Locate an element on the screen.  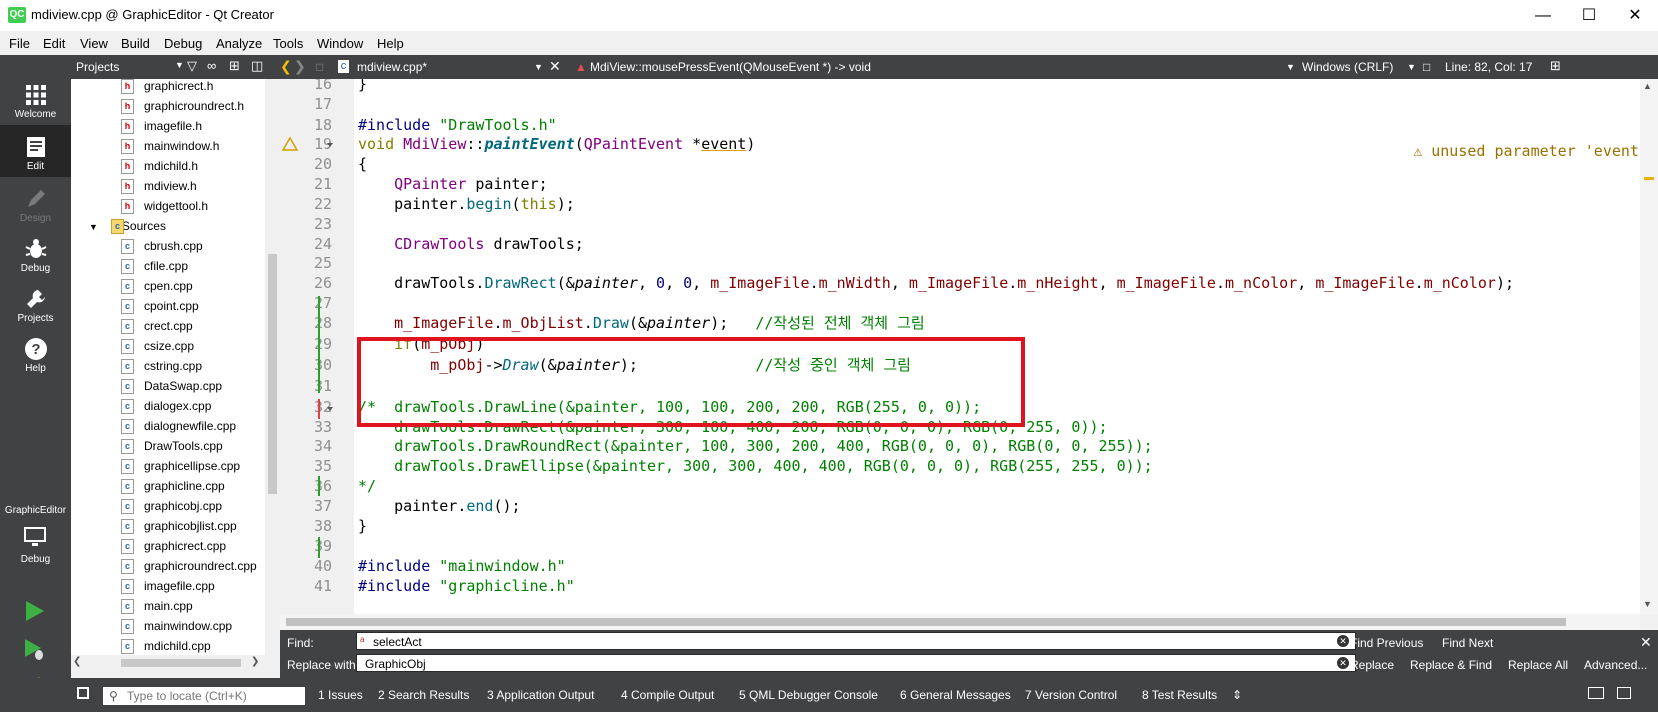
menu-build: Build is located at coordinates (135, 43).